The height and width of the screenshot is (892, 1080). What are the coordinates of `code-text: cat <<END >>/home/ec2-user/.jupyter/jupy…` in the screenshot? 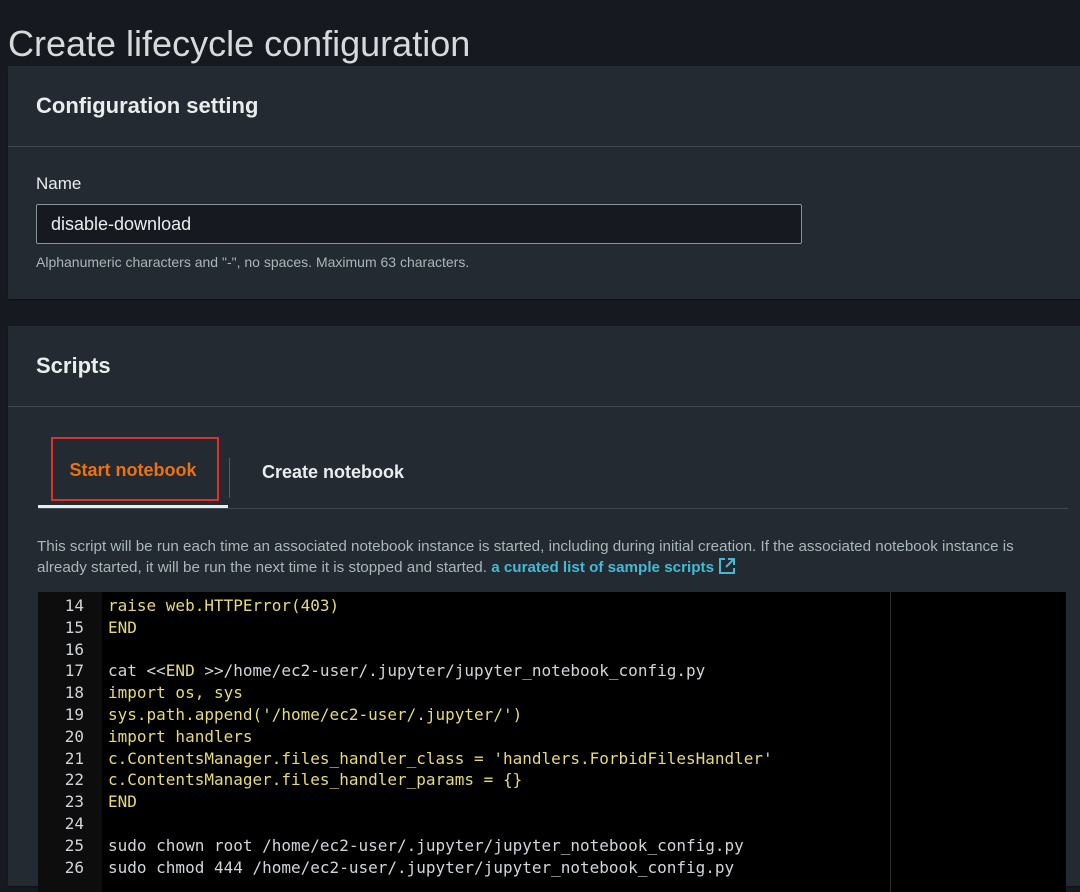 It's located at (407, 671).